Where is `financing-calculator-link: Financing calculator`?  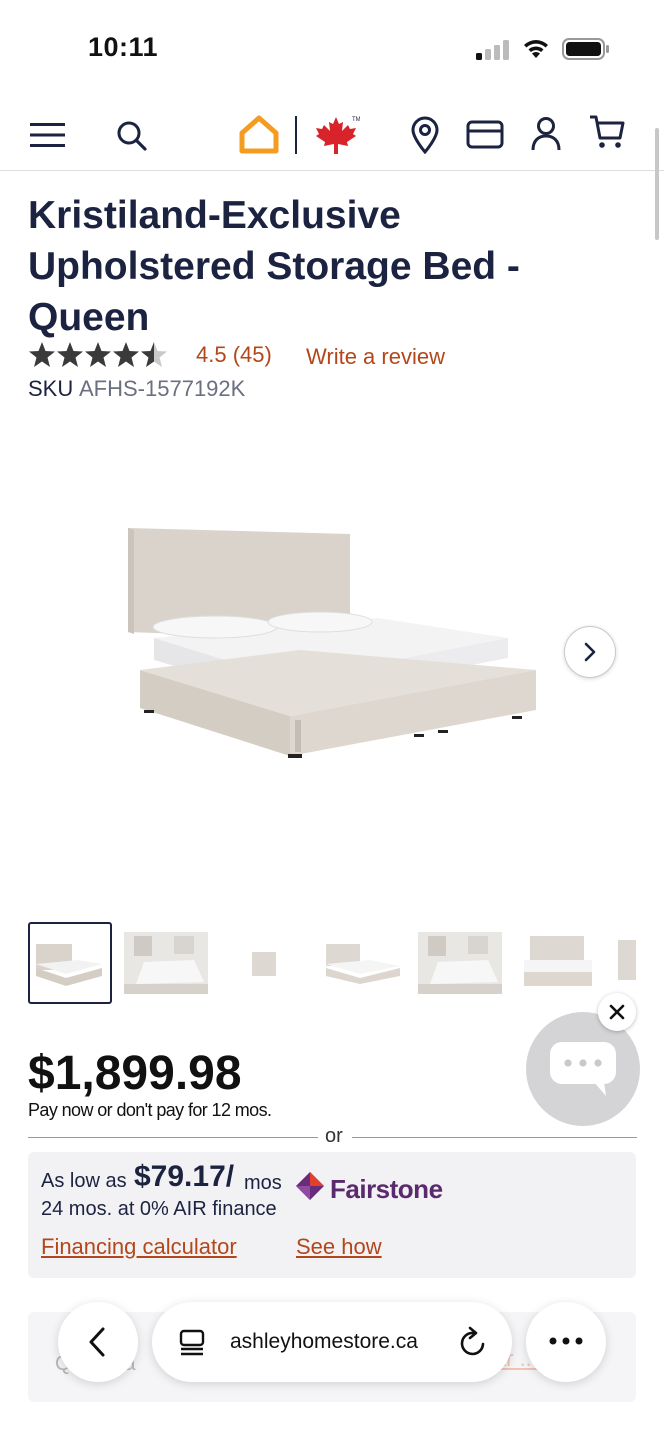 financing-calculator-link: Financing calculator is located at coordinates (139, 1247).